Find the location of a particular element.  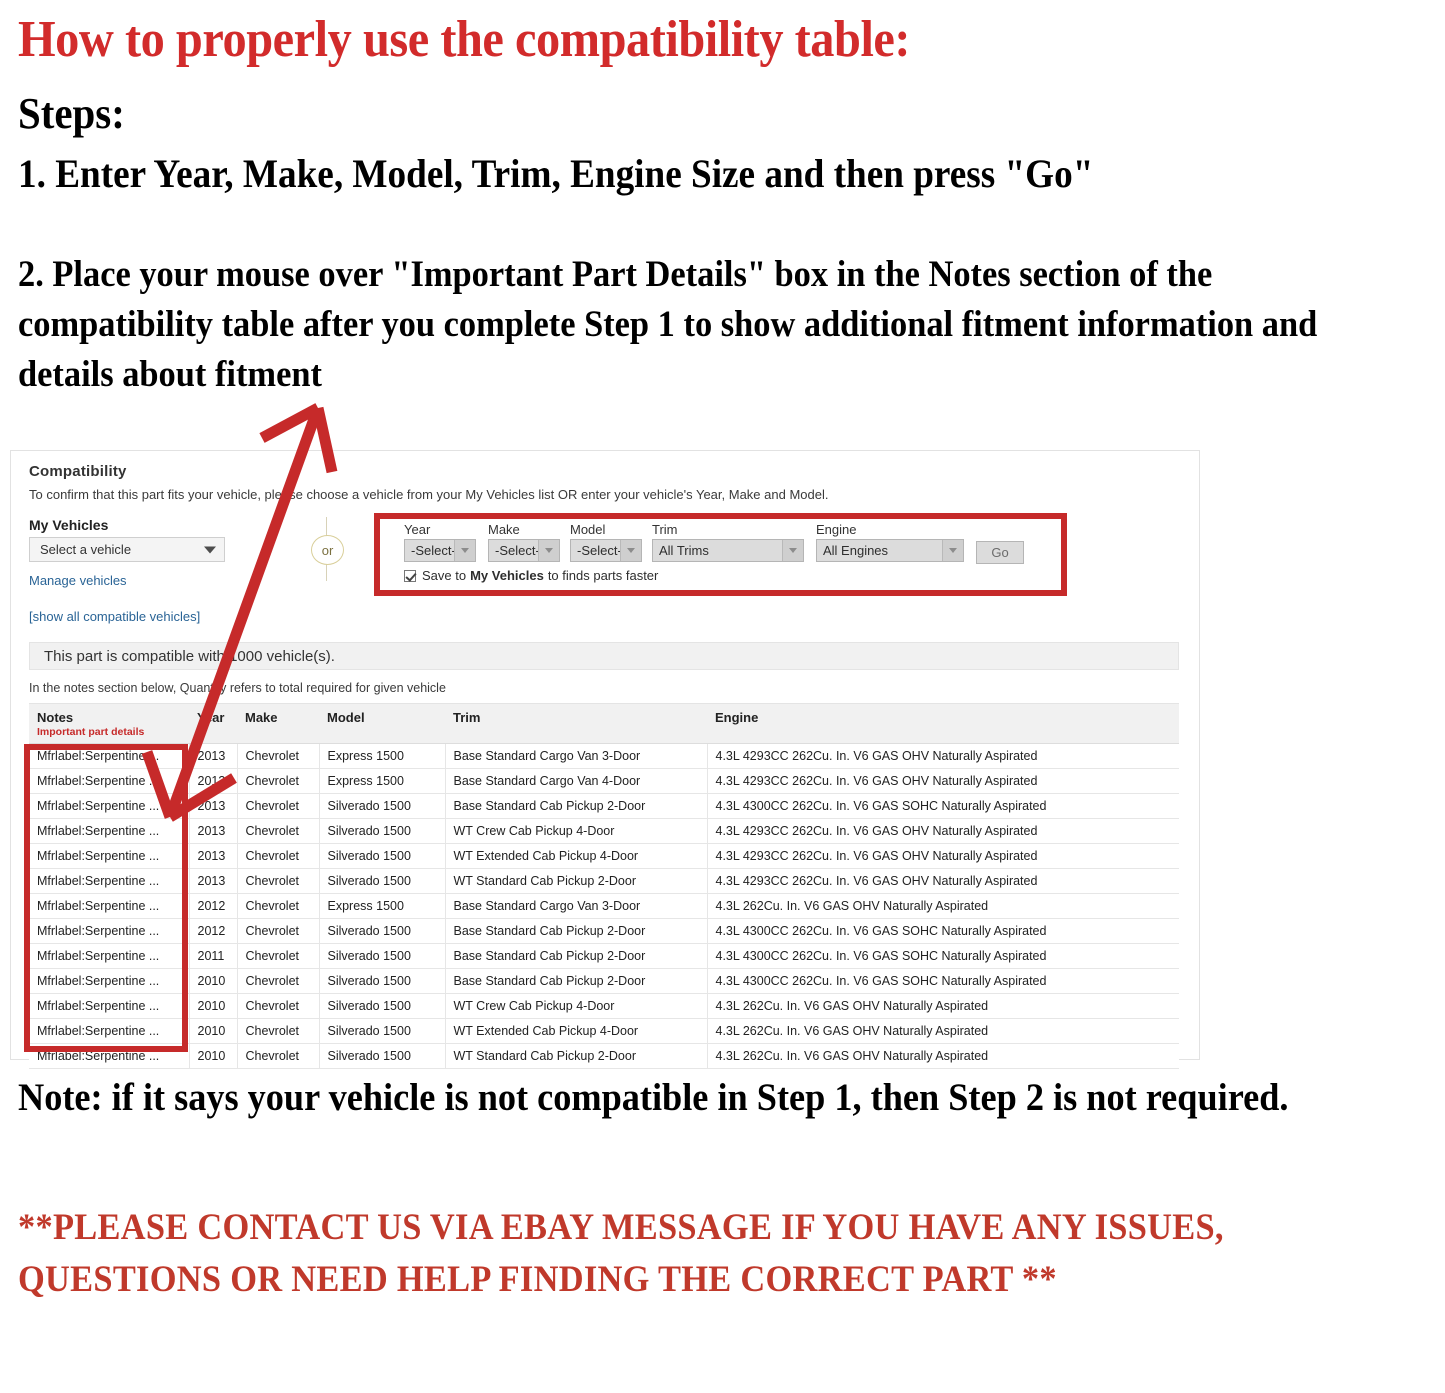

my-vehicles-select: Select a vehicle is located at coordinates (127, 549).